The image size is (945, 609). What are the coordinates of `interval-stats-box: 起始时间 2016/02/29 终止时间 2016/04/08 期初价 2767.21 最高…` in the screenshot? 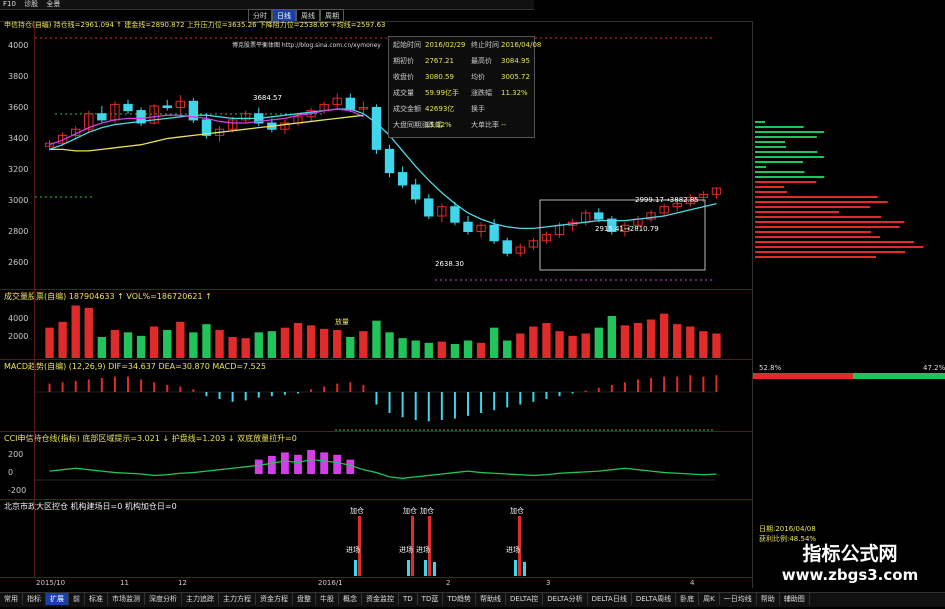 It's located at (464, 87).